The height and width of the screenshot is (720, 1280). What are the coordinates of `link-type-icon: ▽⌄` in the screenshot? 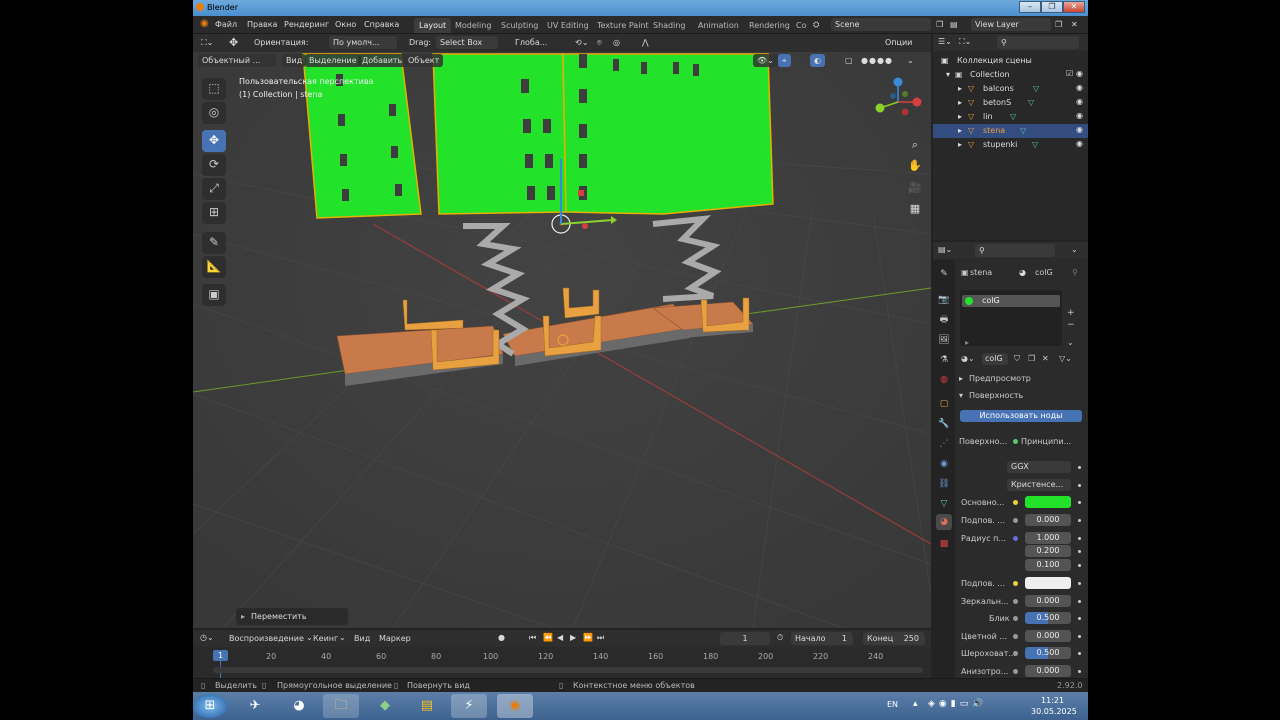 It's located at (1065, 358).